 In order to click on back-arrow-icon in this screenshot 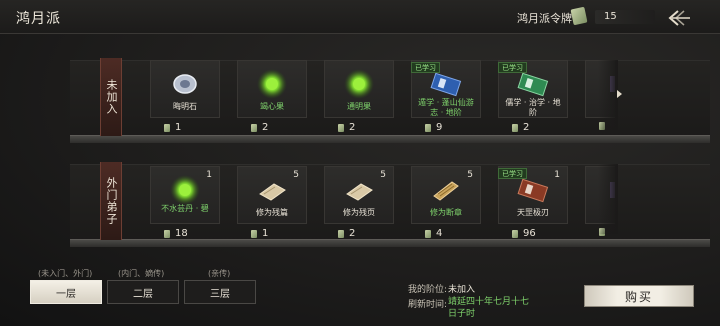, I will do `click(679, 18)`.